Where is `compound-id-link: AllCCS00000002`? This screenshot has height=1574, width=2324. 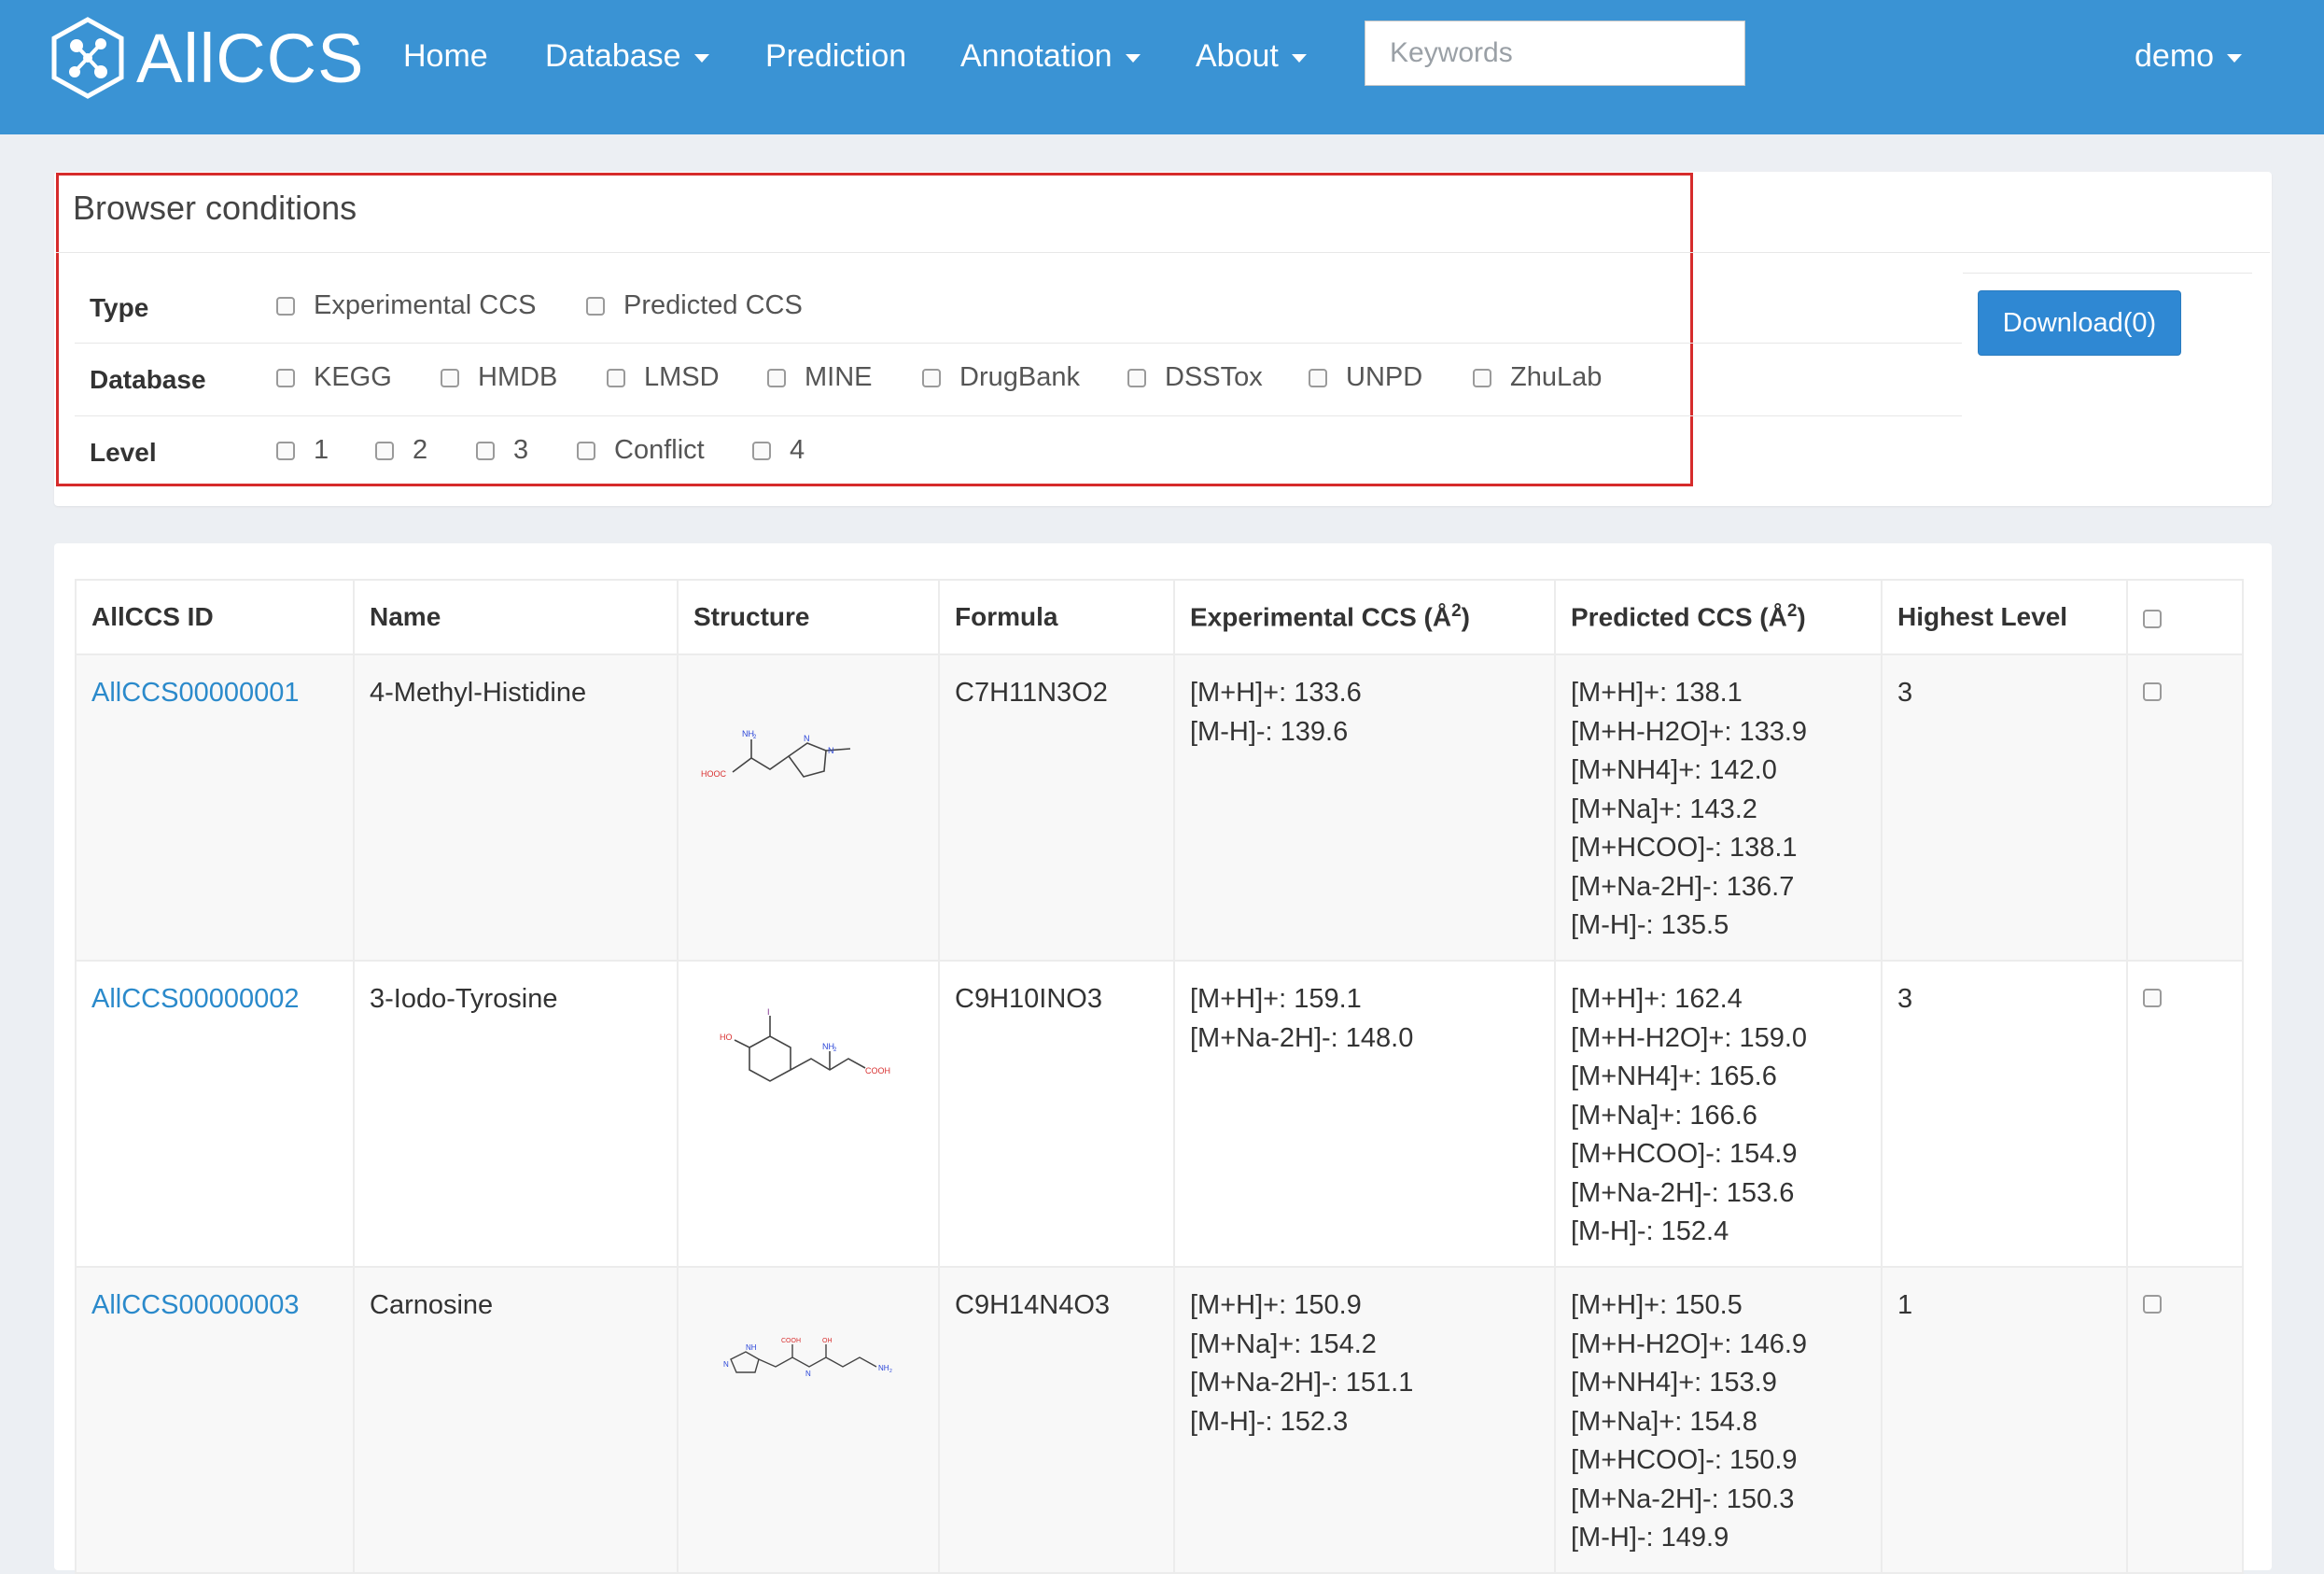 compound-id-link: AllCCS00000002 is located at coordinates (195, 999).